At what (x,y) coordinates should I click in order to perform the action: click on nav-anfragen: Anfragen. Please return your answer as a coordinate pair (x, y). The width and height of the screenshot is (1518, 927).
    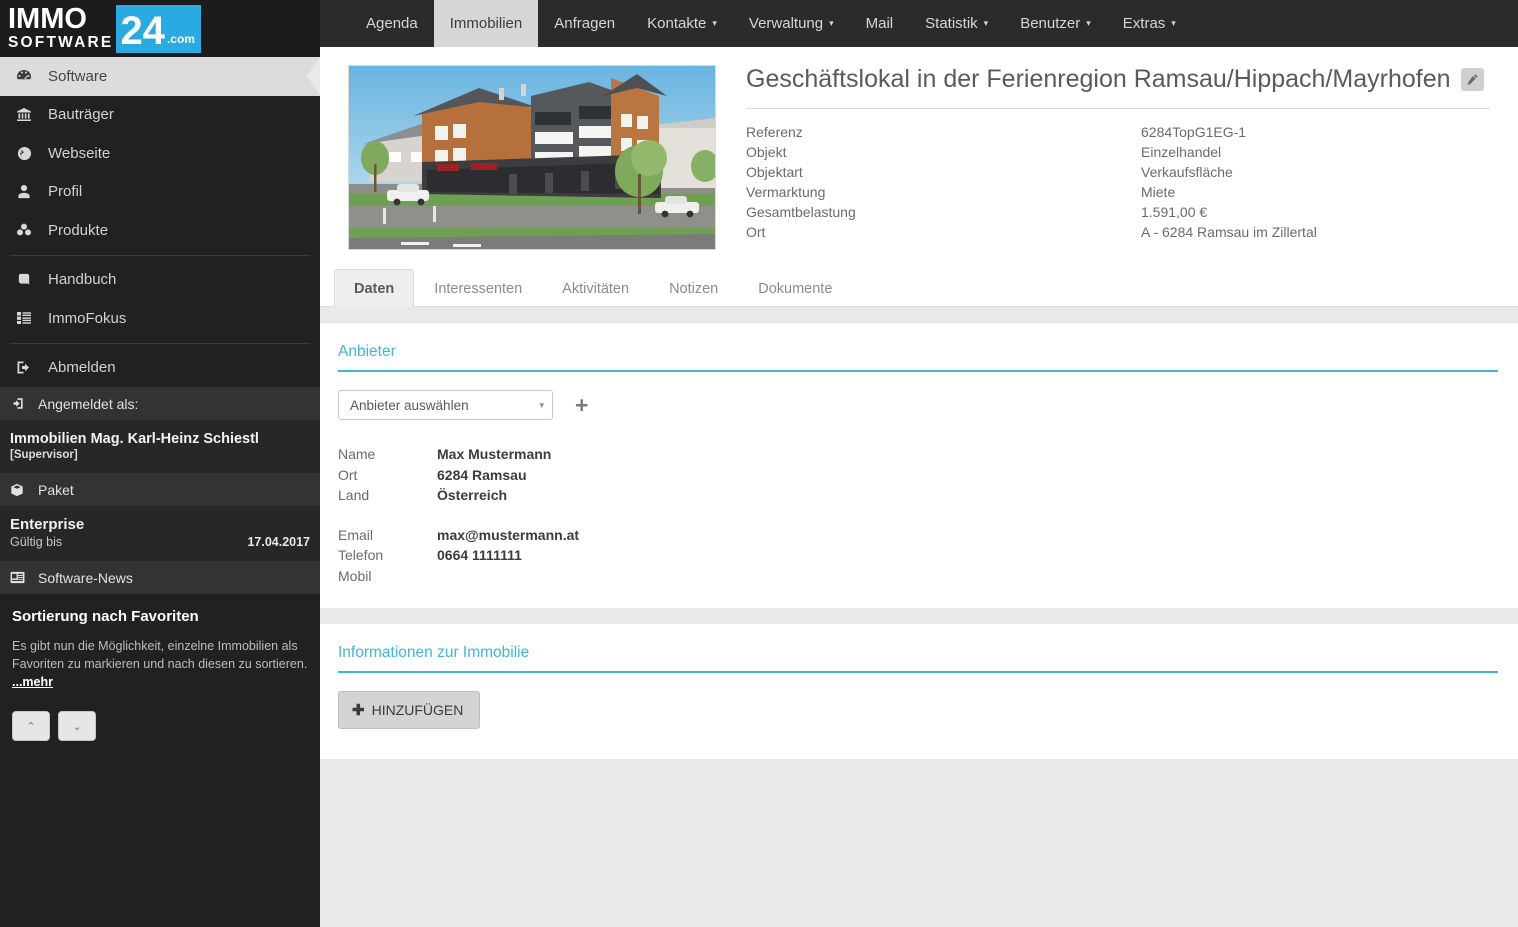
    Looking at the image, I should click on (584, 23).